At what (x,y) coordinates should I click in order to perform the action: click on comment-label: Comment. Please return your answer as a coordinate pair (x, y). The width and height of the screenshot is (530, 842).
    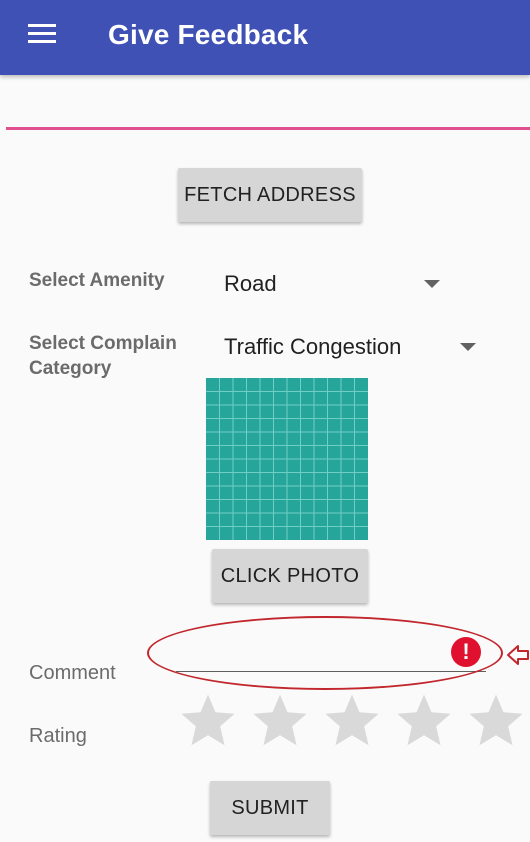
    Looking at the image, I should click on (72, 673).